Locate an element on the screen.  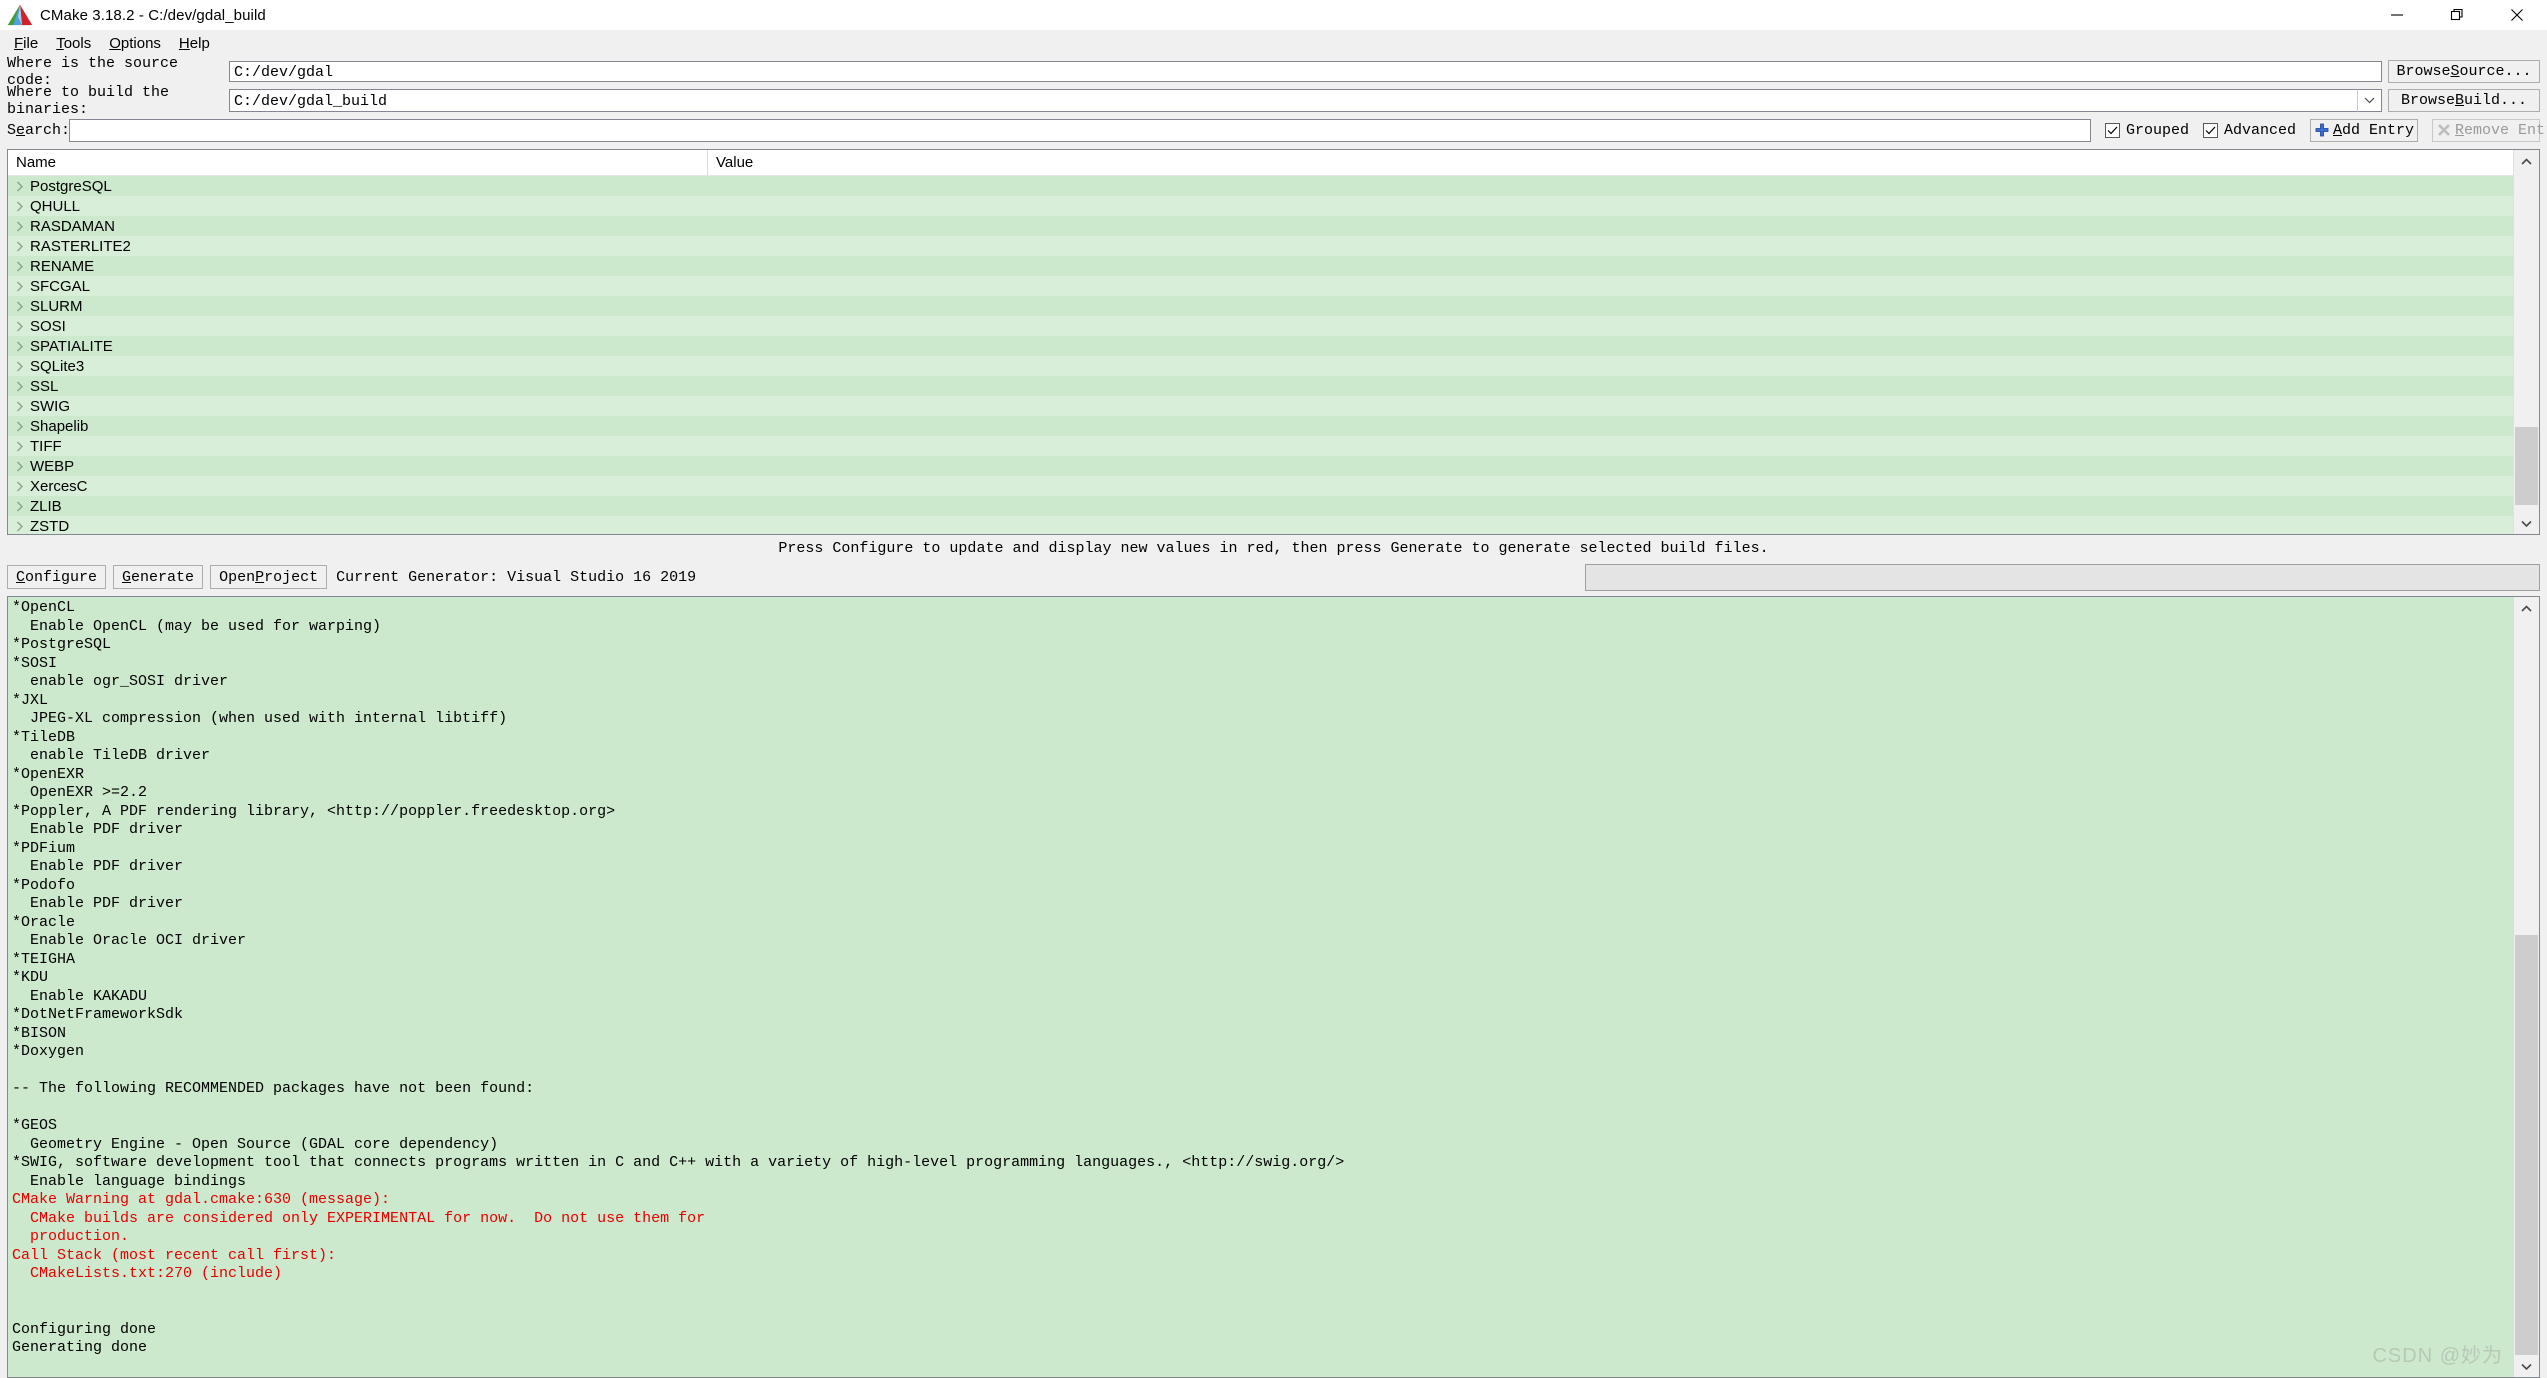
menu-item-file: File is located at coordinates (26, 43).